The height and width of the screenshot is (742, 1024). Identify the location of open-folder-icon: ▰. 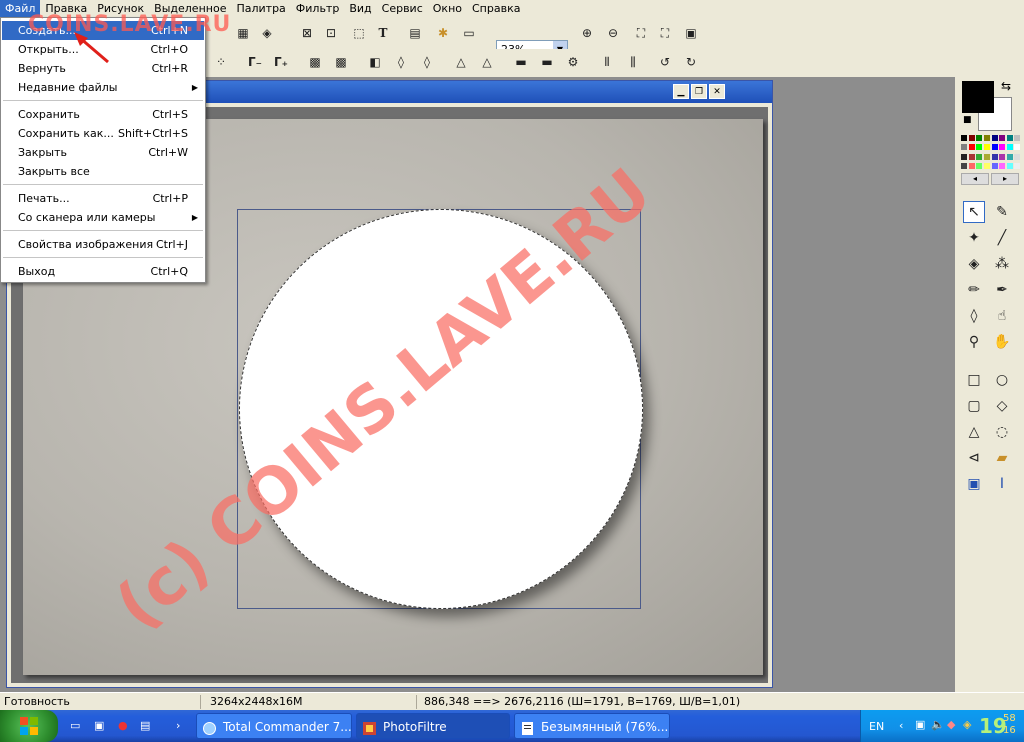
(1002, 458).